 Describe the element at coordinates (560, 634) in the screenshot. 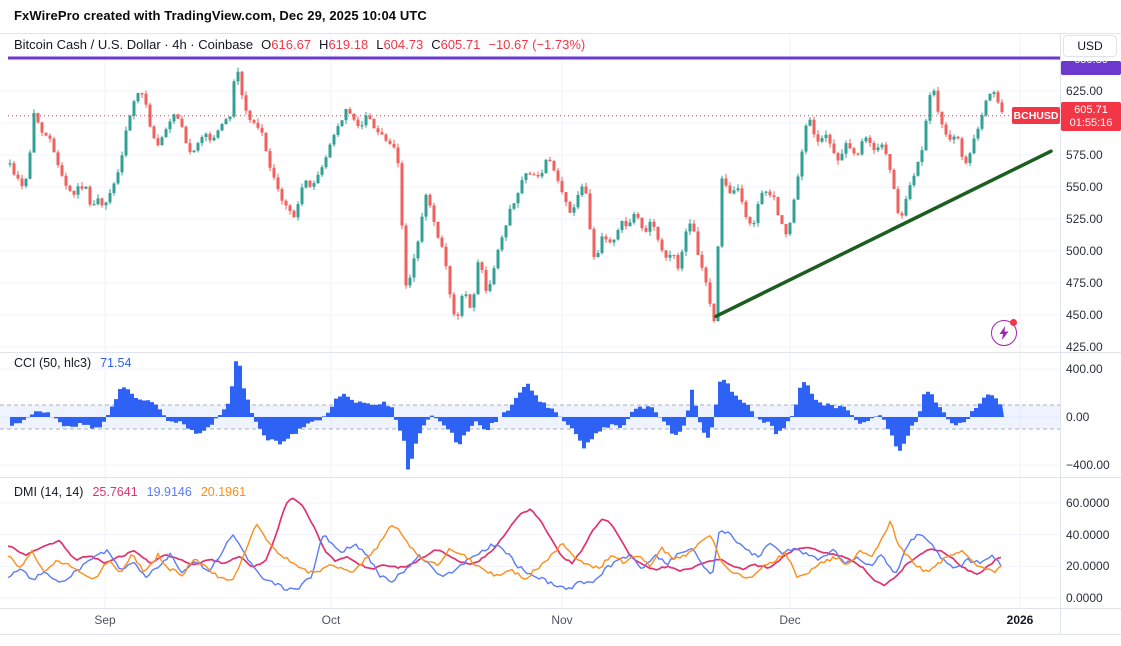

I see `bottom-separator` at that location.